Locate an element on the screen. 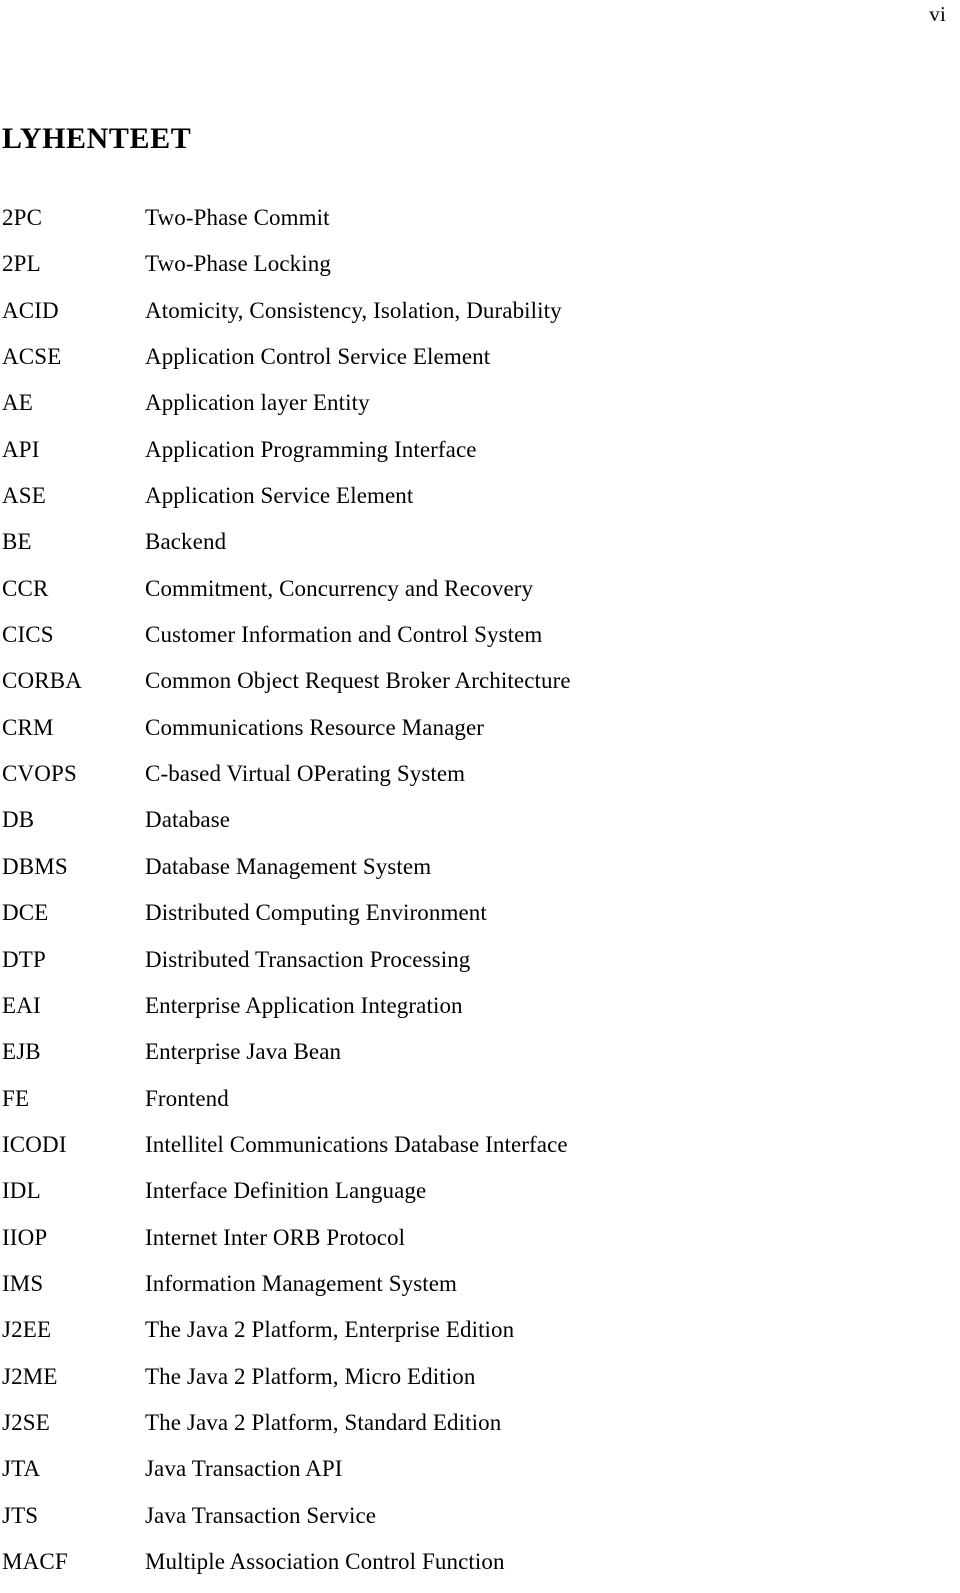 This screenshot has width=960, height=1593. abbreviation-term: IDL is located at coordinates (21, 1191).